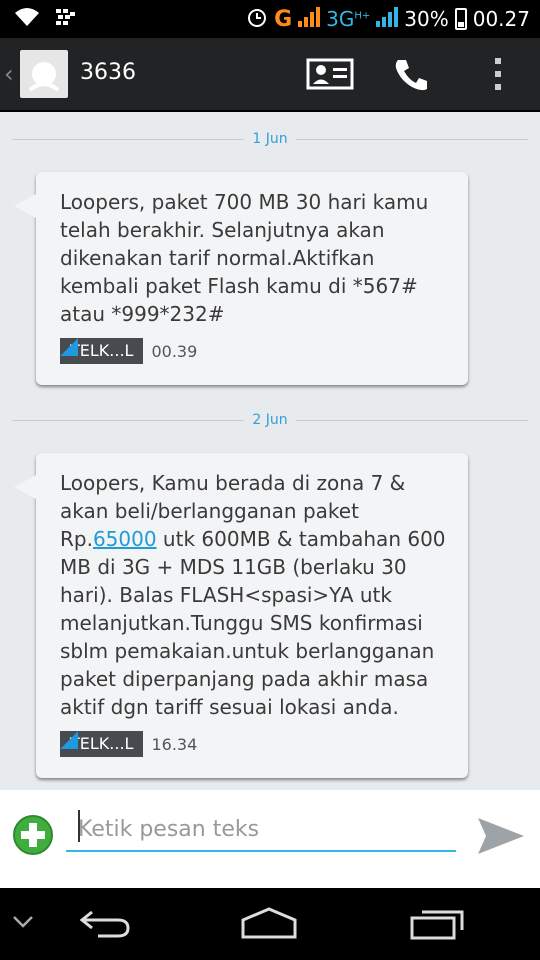 The image size is (540, 960). What do you see at coordinates (261, 830) in the screenshot?
I see `message-input` at bounding box center [261, 830].